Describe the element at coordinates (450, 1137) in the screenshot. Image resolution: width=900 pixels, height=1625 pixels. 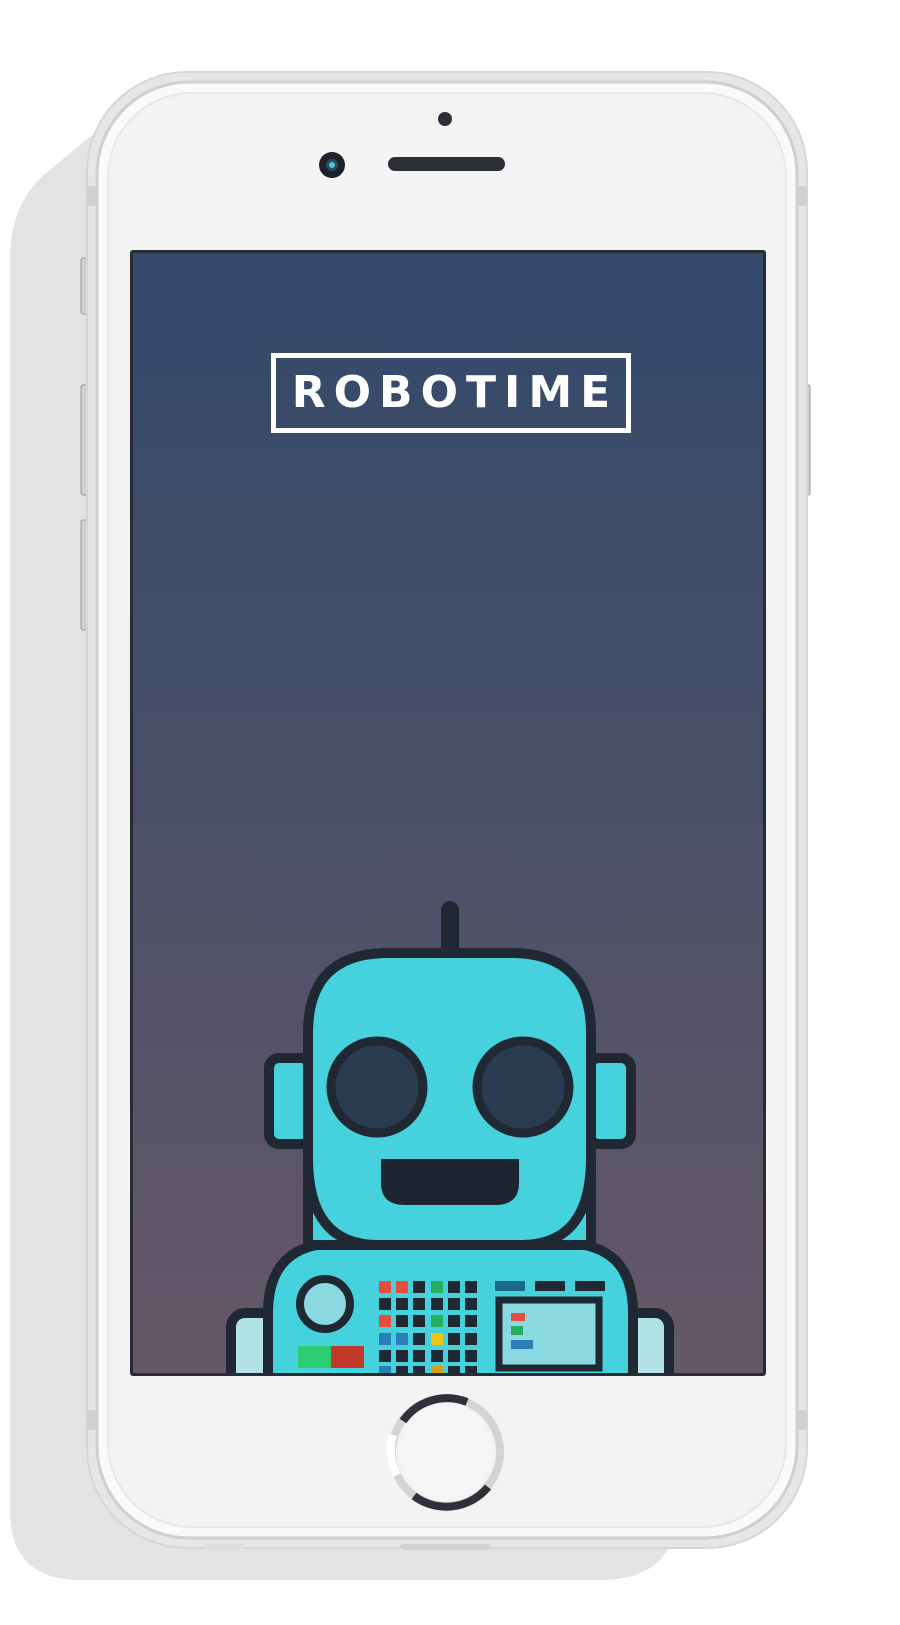
I see `robot-mascot` at that location.